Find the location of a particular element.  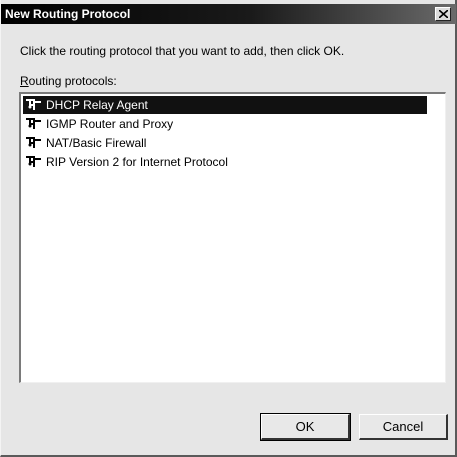

list-item-label: RIP Version 2 for Internet Protocol is located at coordinates (137, 162).